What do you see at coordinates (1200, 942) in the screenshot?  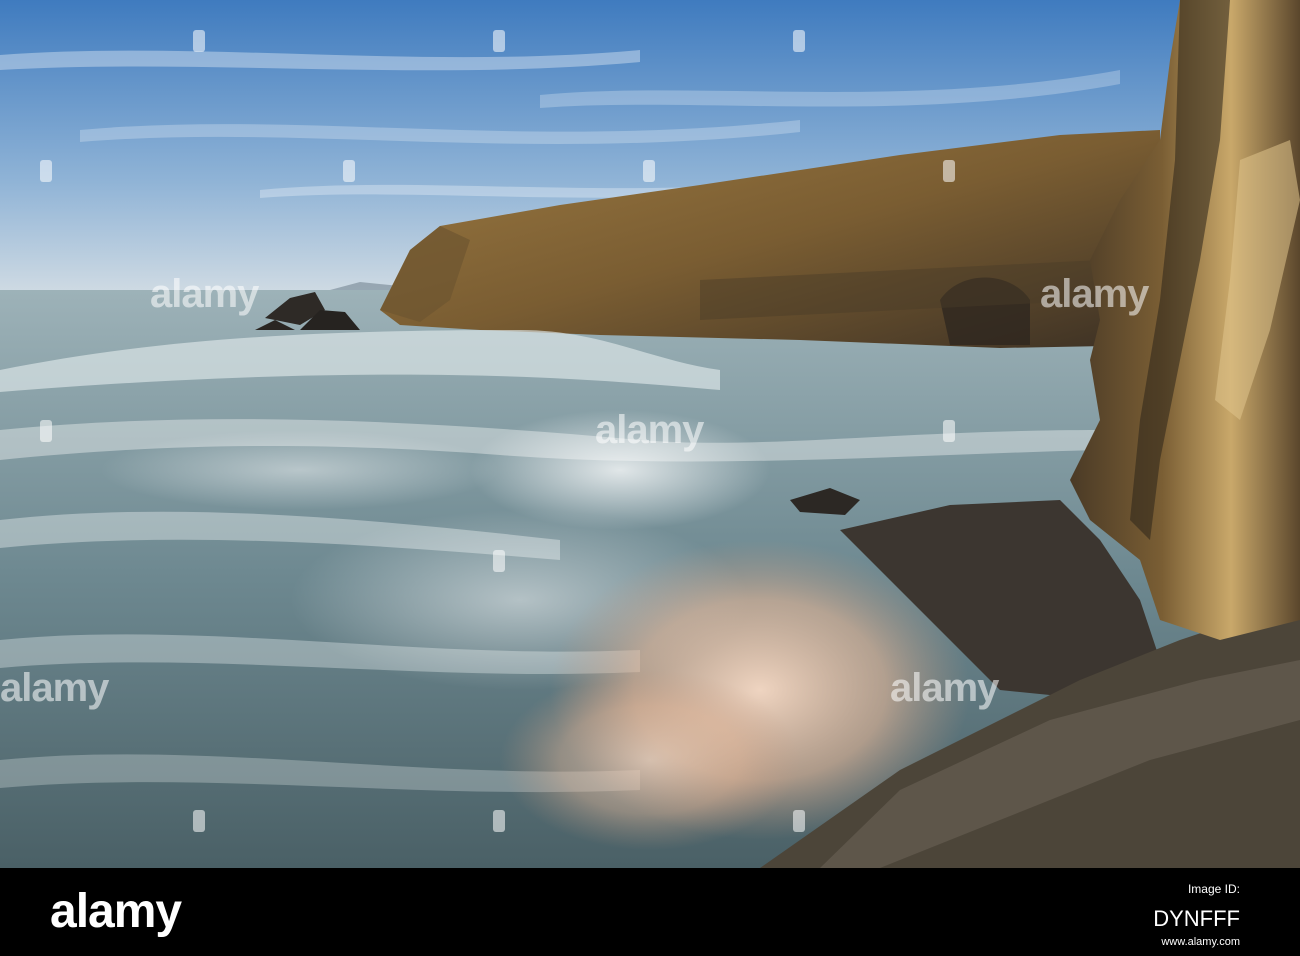 I see `footer-url: www.alamy.com` at bounding box center [1200, 942].